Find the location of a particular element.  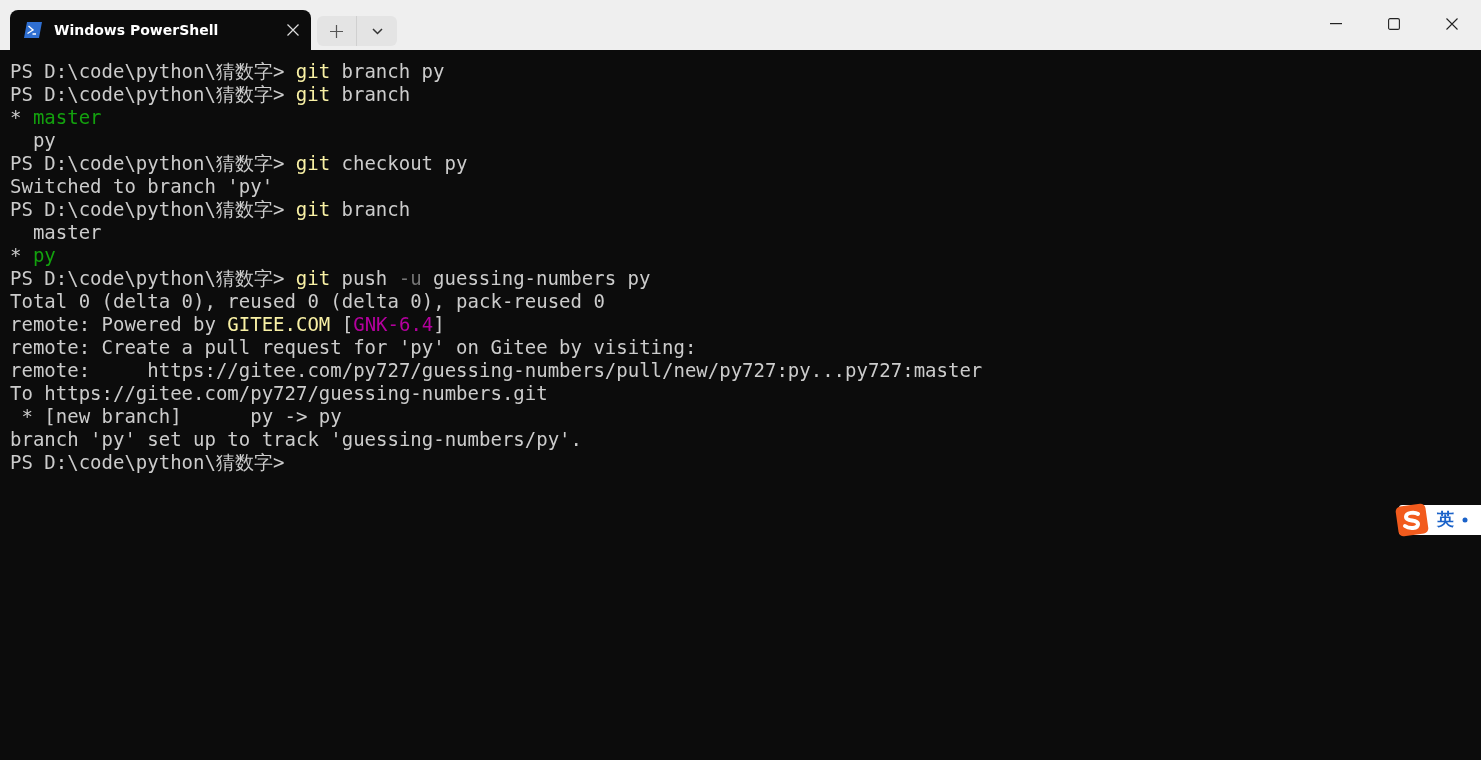

terminal-text: remote: Powered by is located at coordinates (113, 324).